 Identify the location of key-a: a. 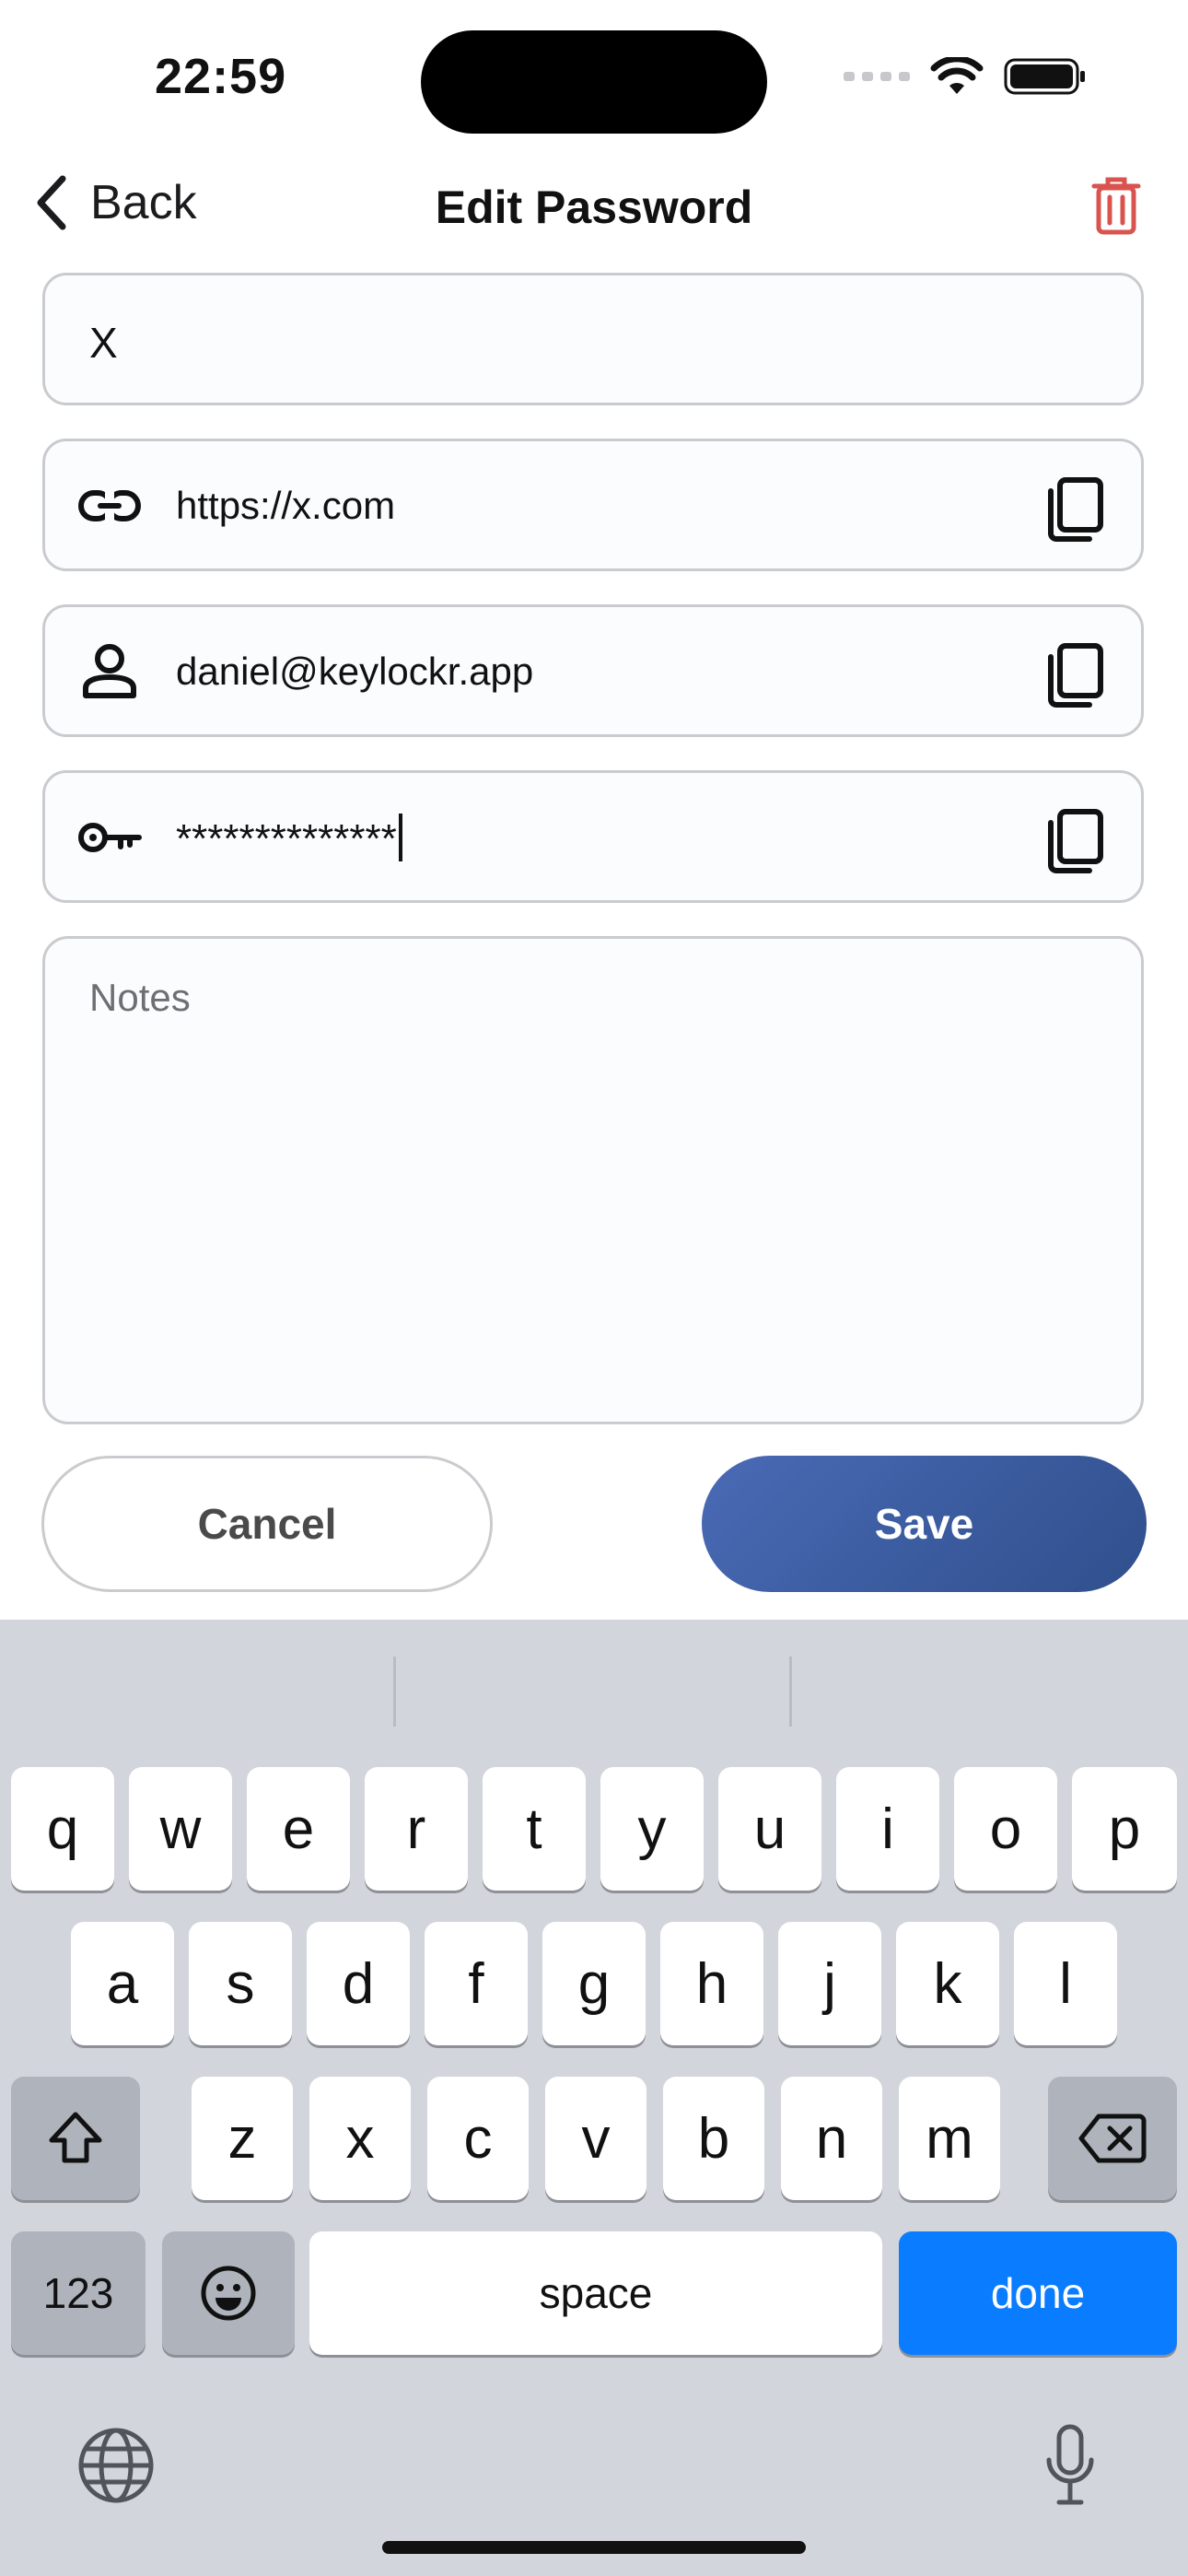
(122, 1983).